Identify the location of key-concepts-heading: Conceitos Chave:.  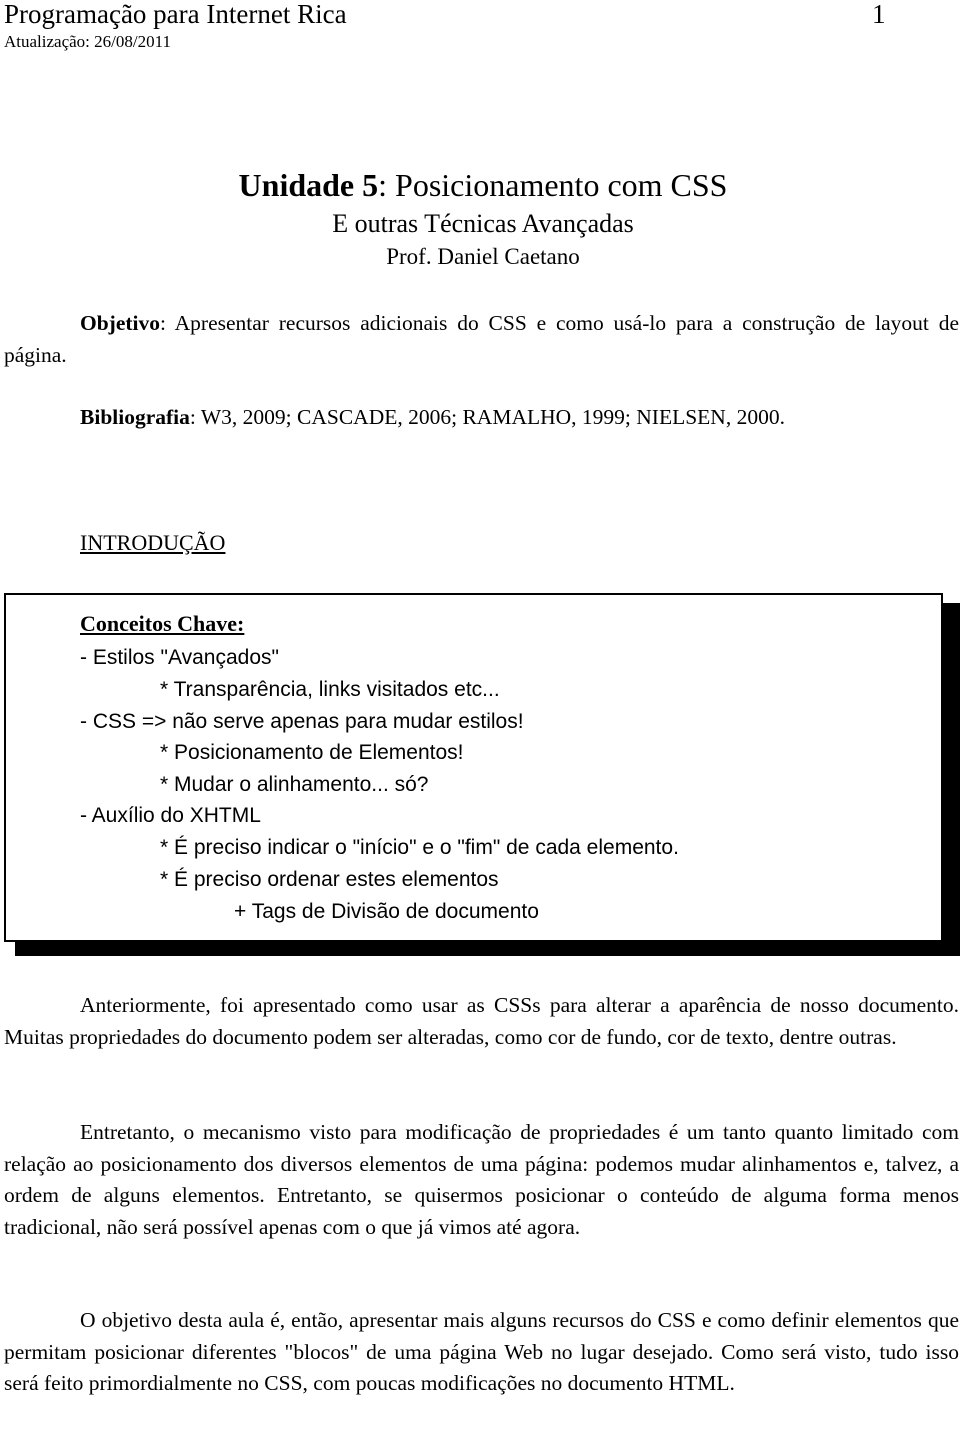
(162, 623).